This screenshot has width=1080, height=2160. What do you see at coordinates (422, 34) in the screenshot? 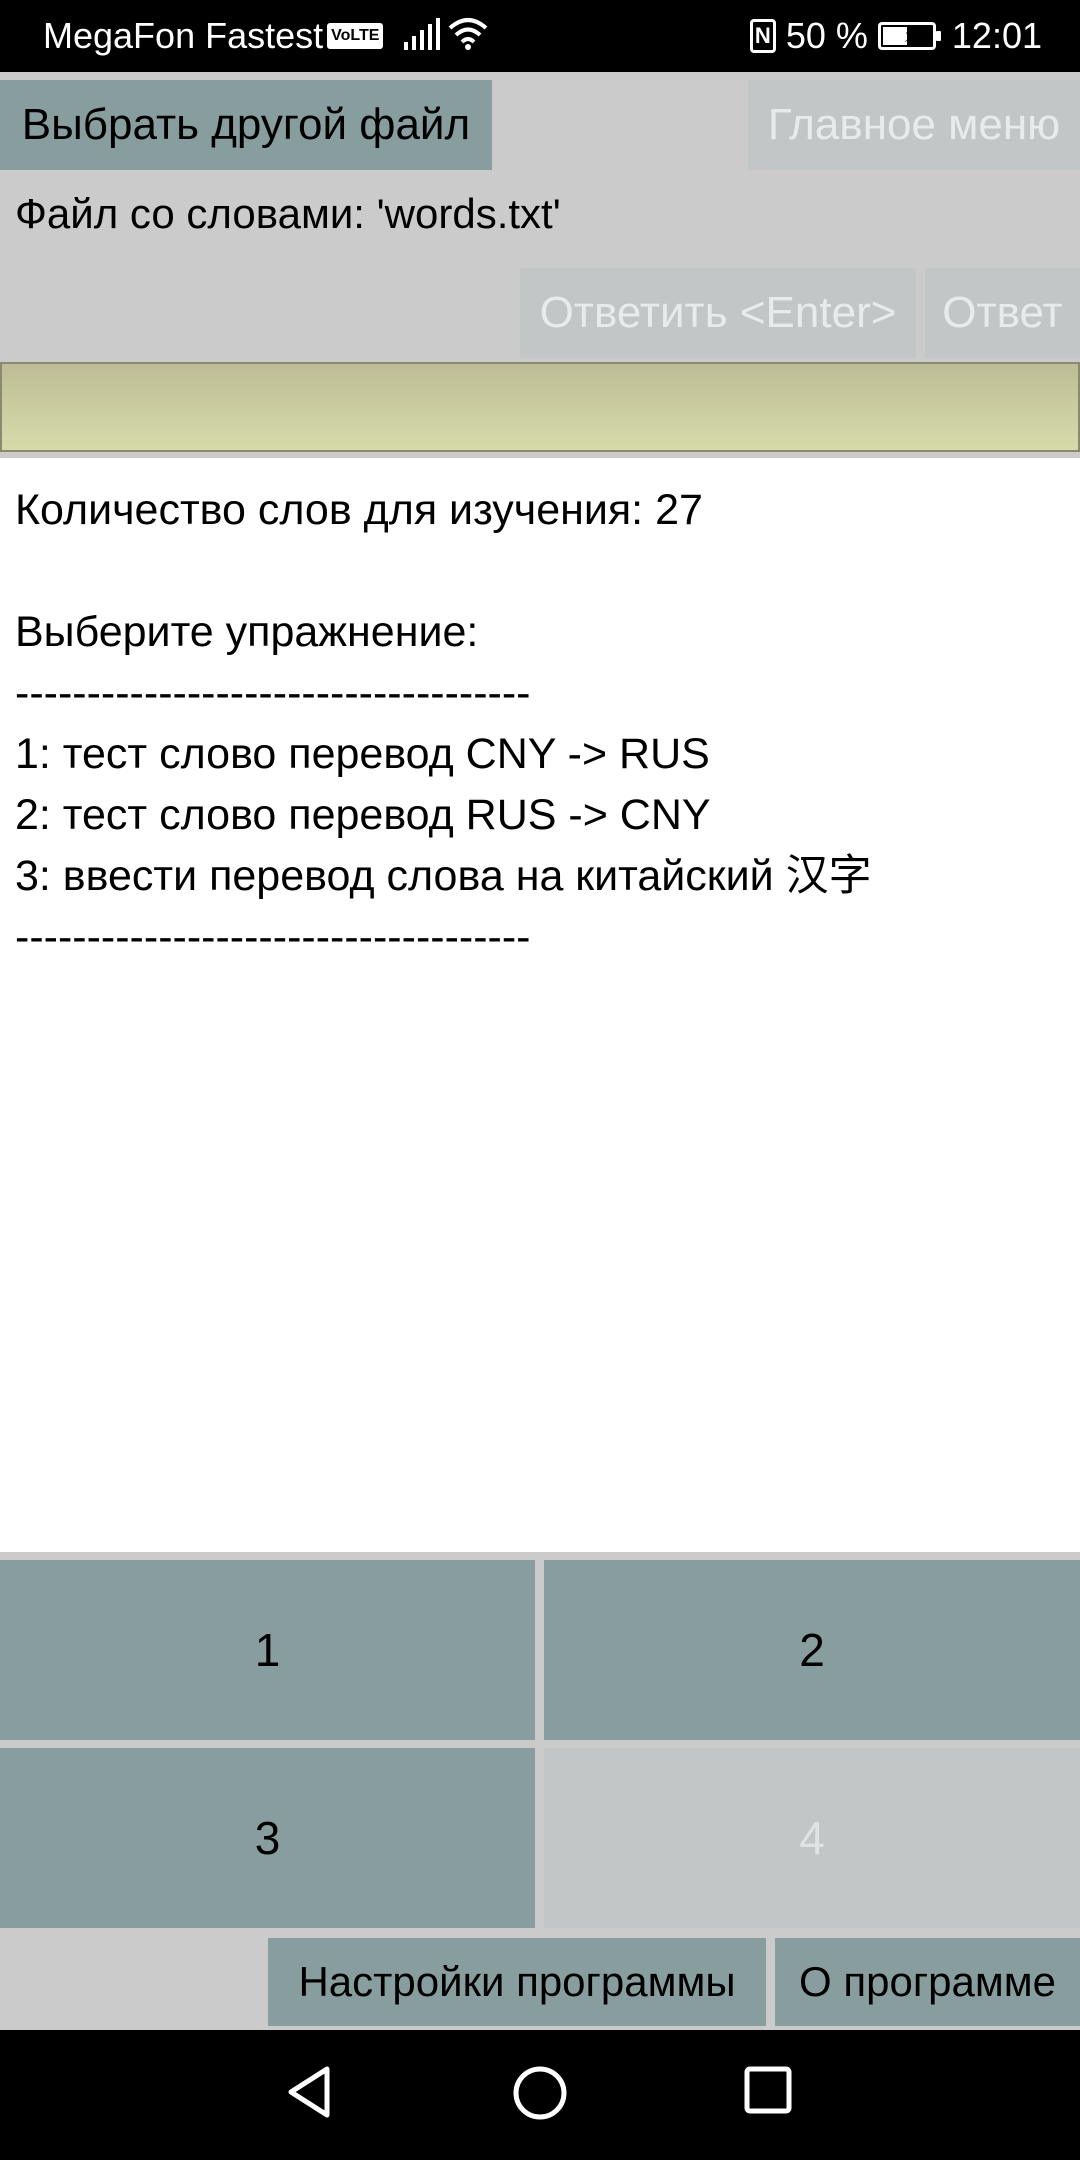
I see `signal-icon` at bounding box center [422, 34].